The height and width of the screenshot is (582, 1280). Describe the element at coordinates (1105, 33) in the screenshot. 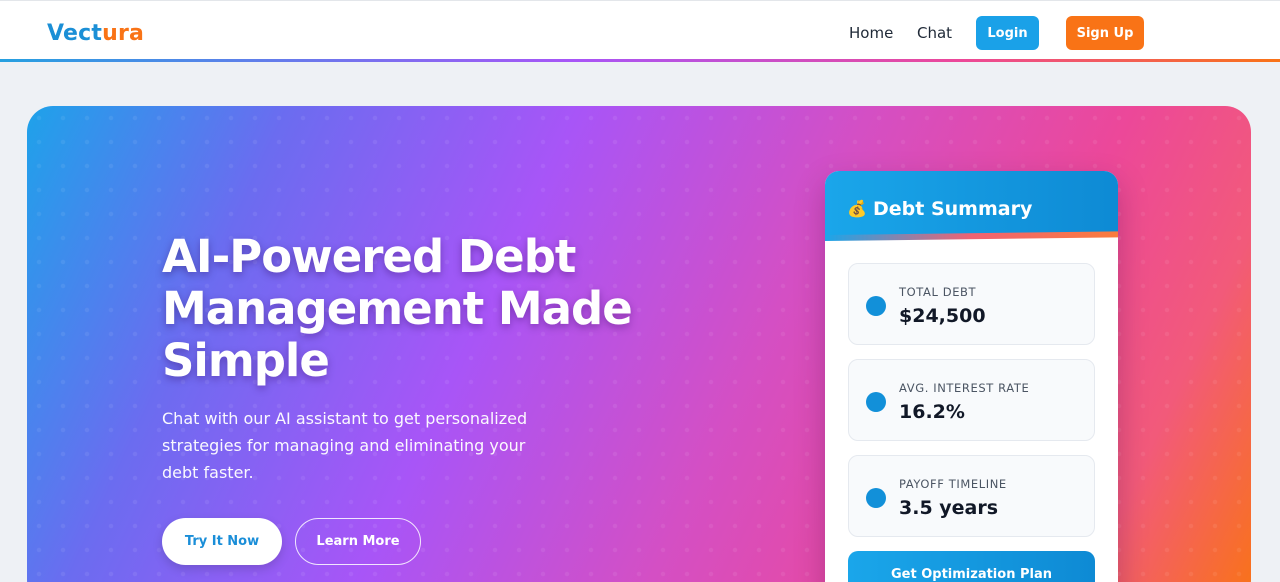

I see `signup-button: Sign Up` at that location.